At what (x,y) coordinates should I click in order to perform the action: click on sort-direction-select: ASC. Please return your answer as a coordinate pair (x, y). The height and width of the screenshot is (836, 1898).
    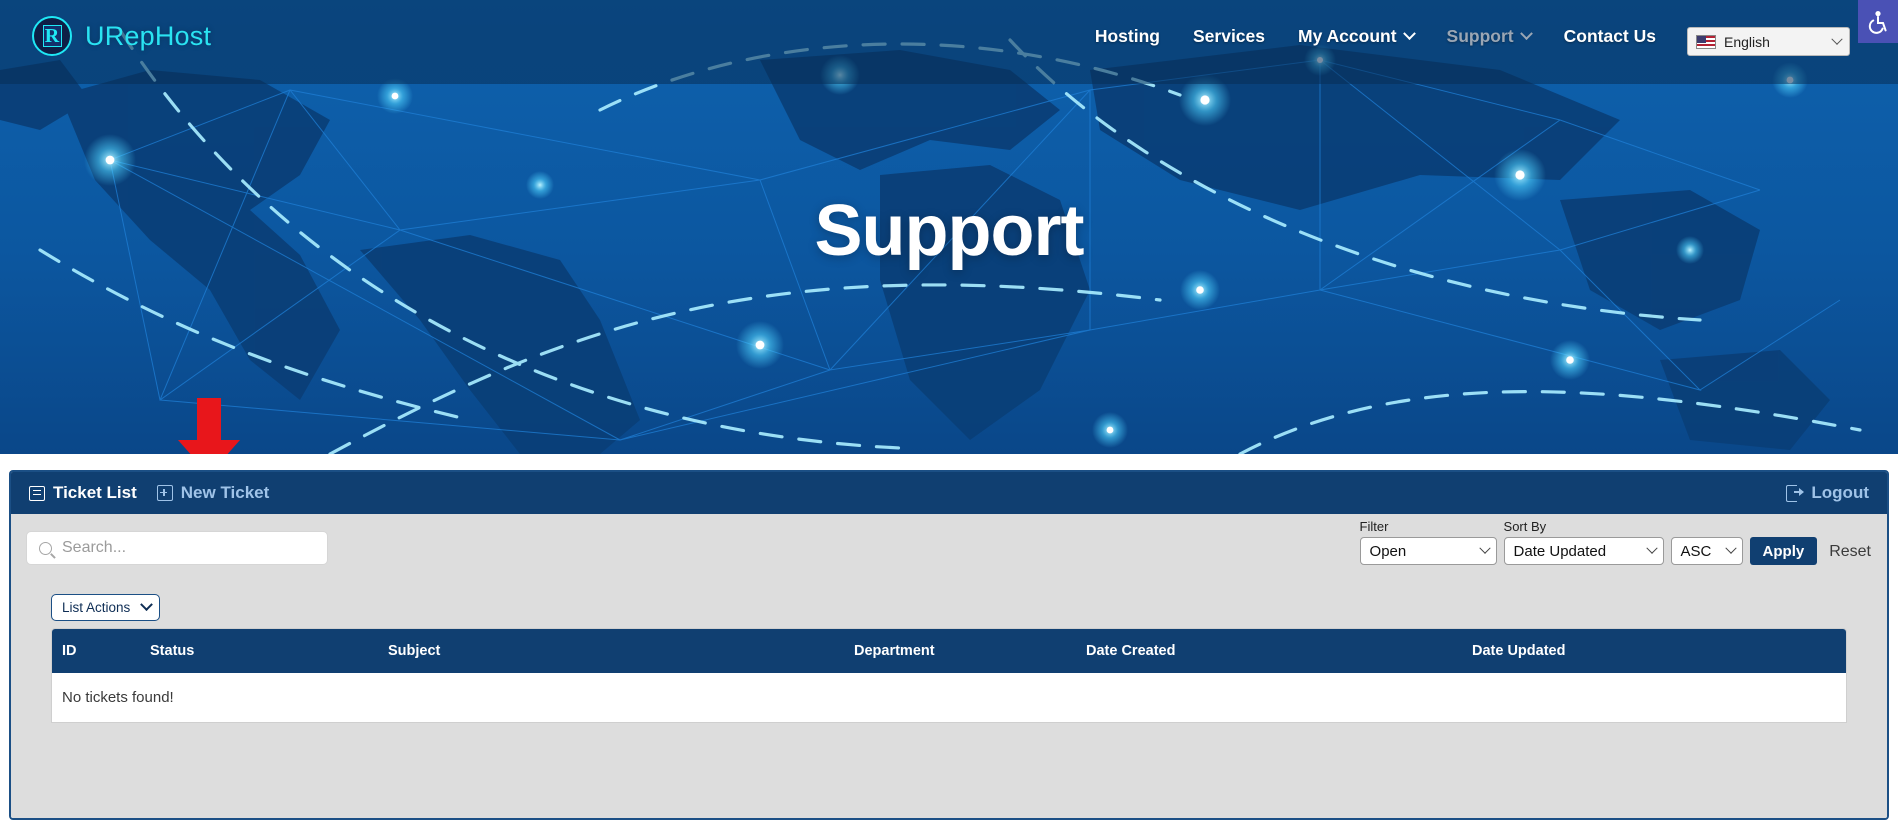
    Looking at the image, I should click on (1706, 551).